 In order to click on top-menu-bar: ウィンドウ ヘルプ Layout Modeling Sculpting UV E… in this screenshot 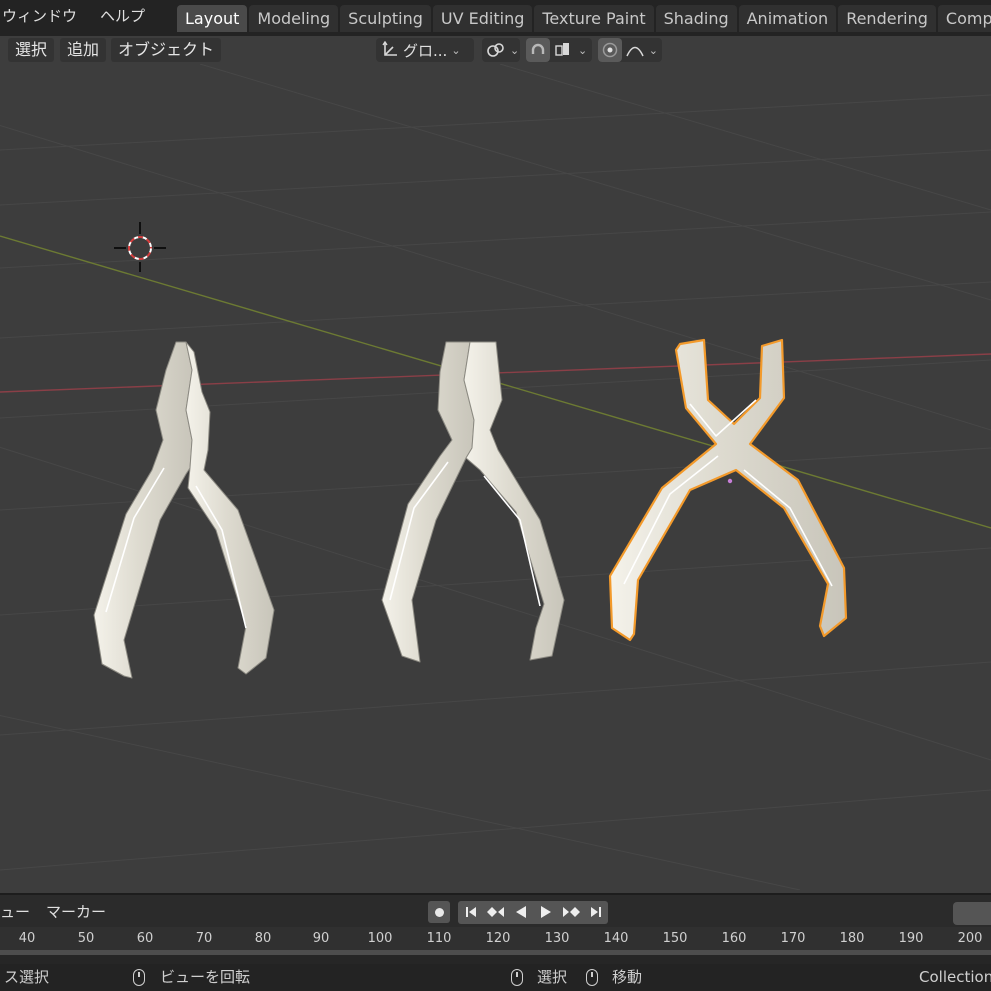, I will do `click(495, 18)`.